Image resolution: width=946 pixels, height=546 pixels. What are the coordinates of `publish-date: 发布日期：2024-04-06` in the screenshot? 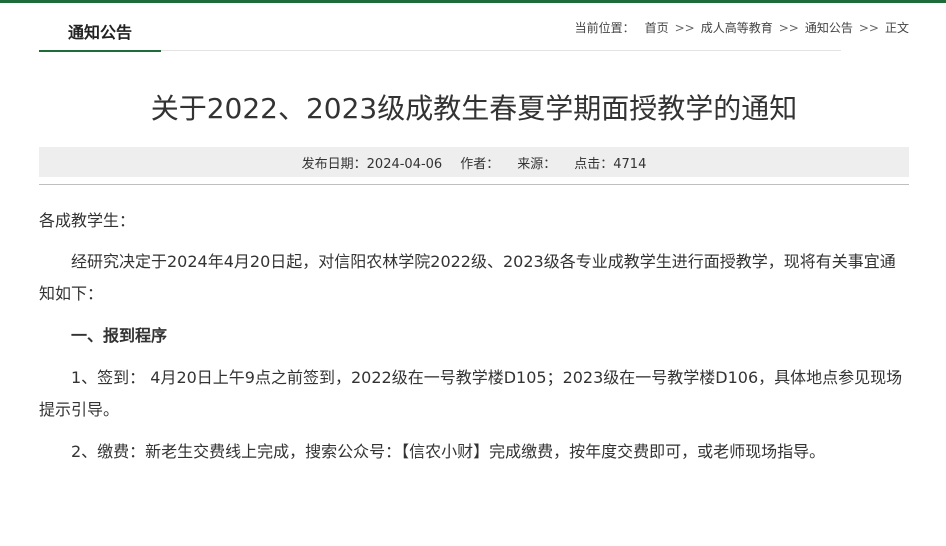 It's located at (372, 164).